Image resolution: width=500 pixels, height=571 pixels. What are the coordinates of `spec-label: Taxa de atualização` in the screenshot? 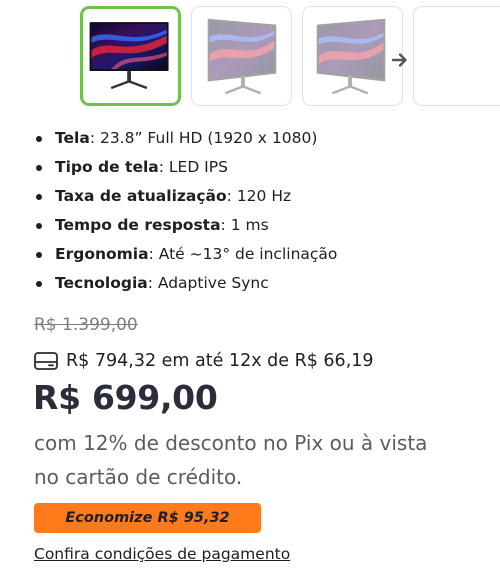 It's located at (141, 196).